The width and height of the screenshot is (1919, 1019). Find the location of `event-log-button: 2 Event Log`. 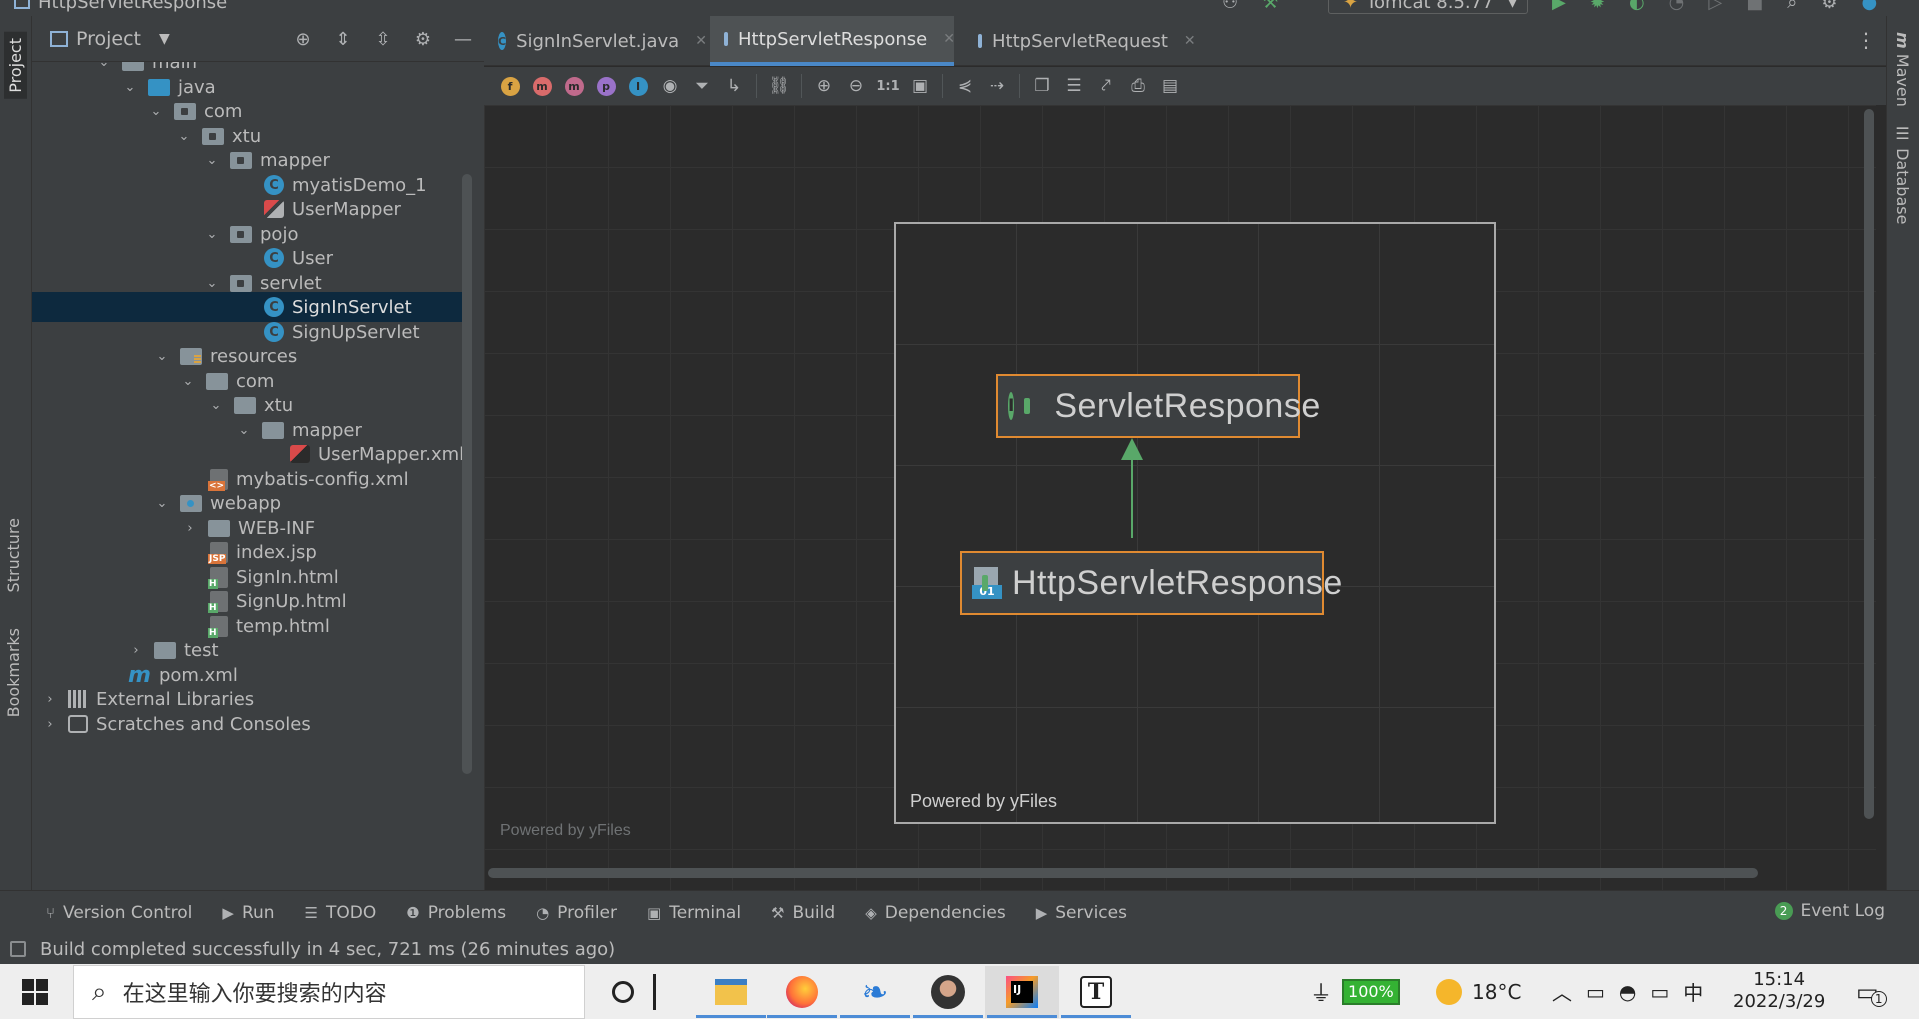

event-log-button: 2 Event Log is located at coordinates (1829, 911).